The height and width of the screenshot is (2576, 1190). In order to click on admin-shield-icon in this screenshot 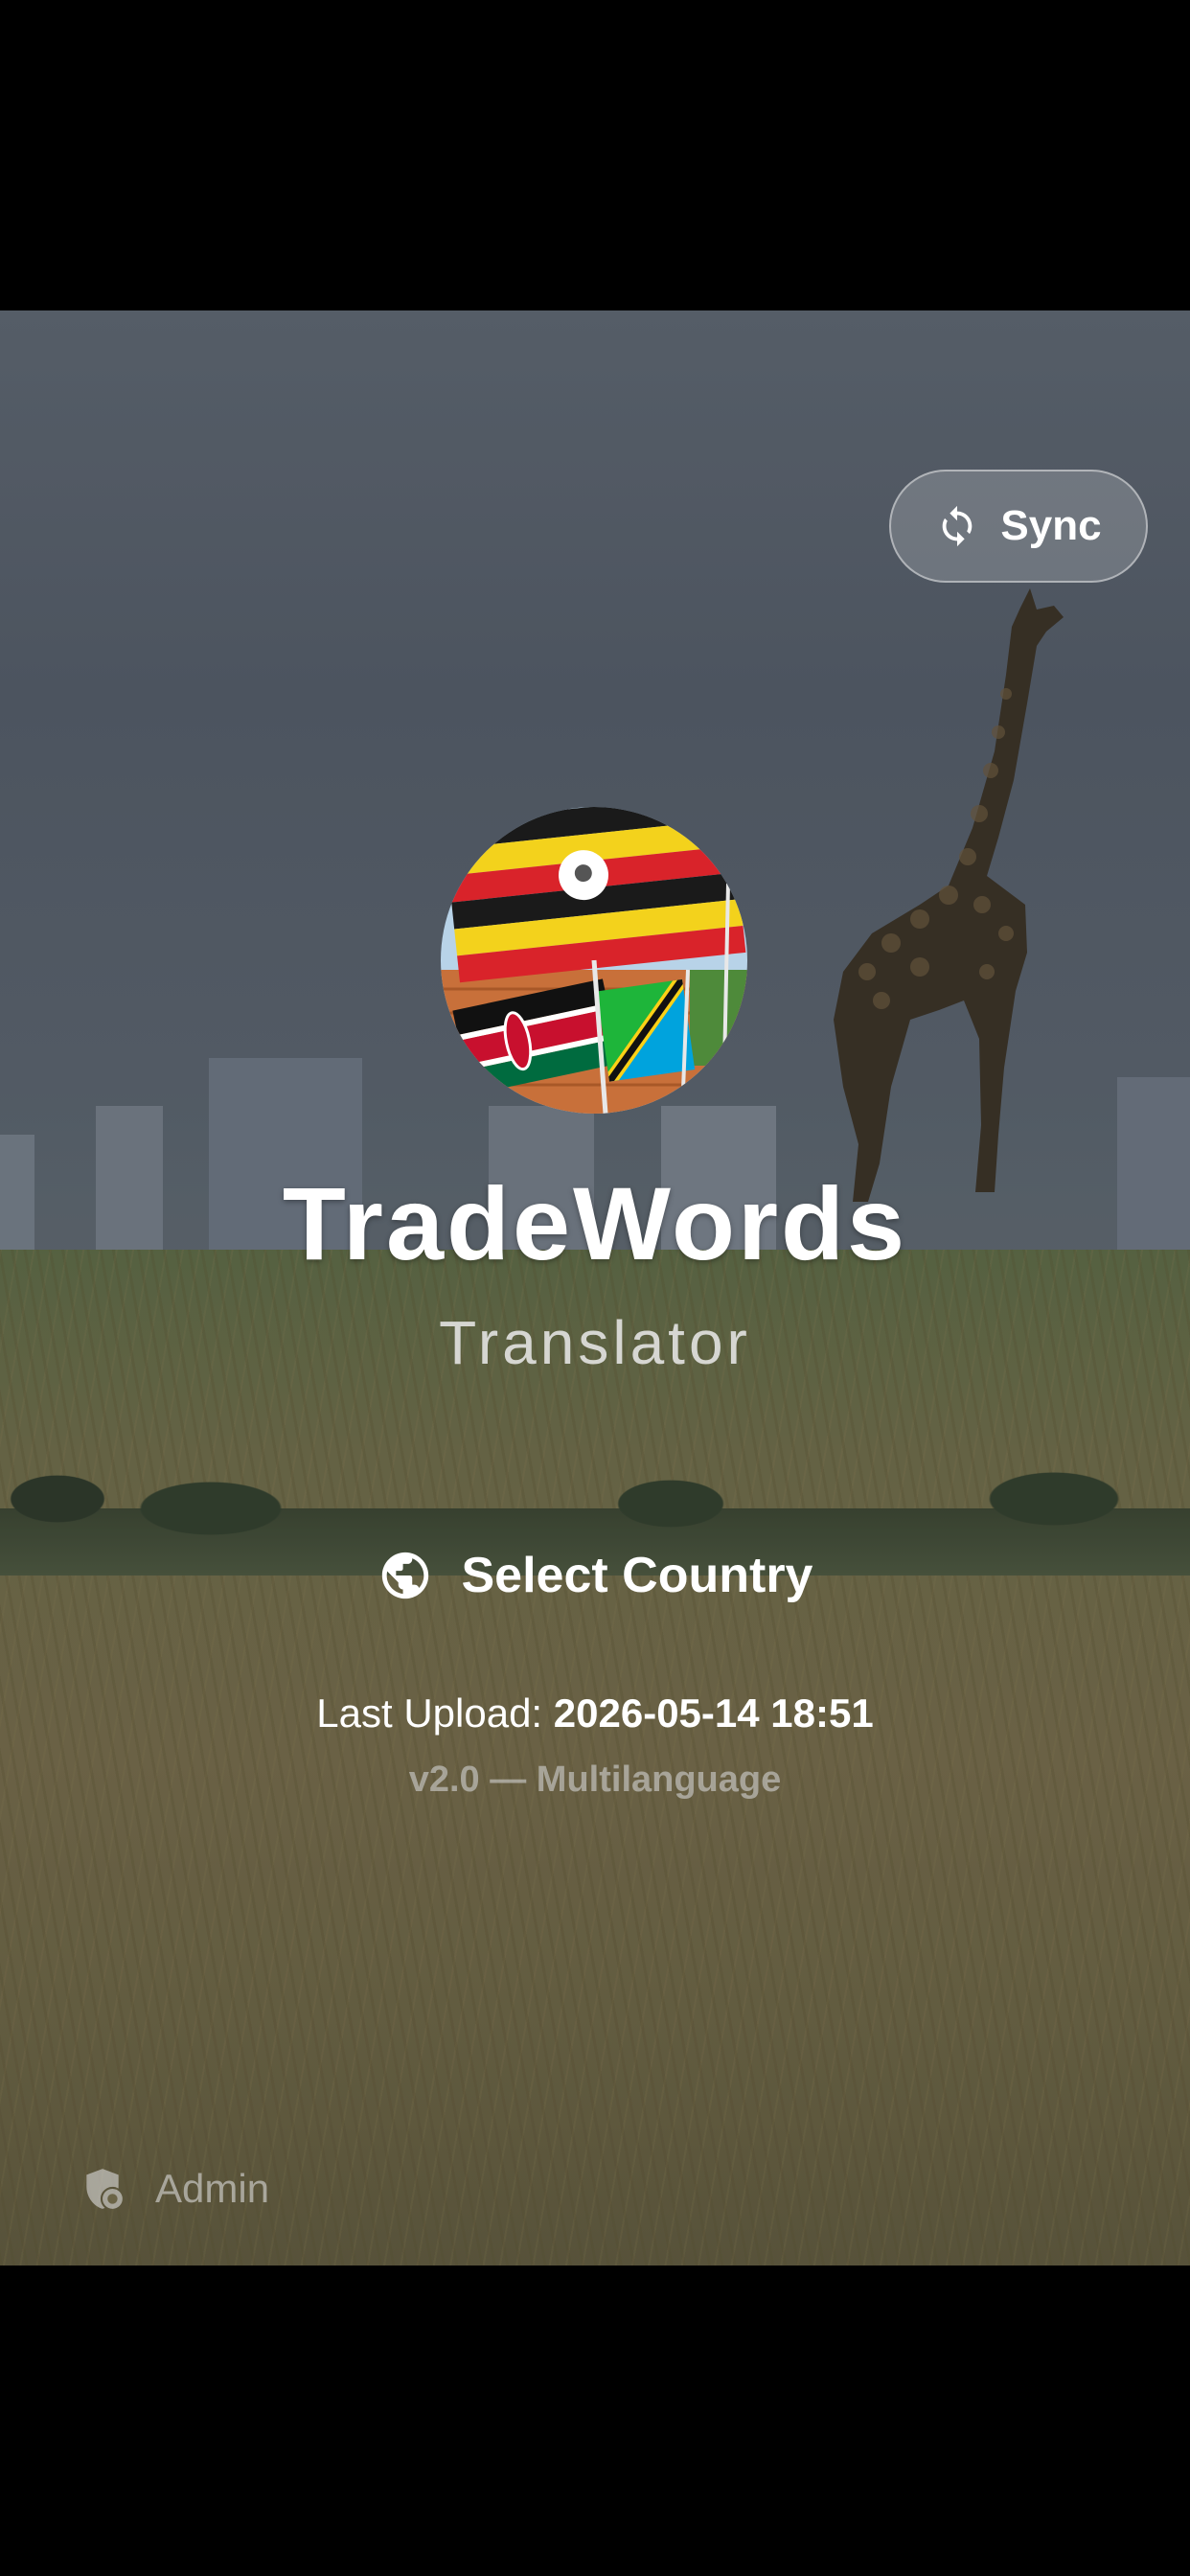, I will do `click(105, 2189)`.